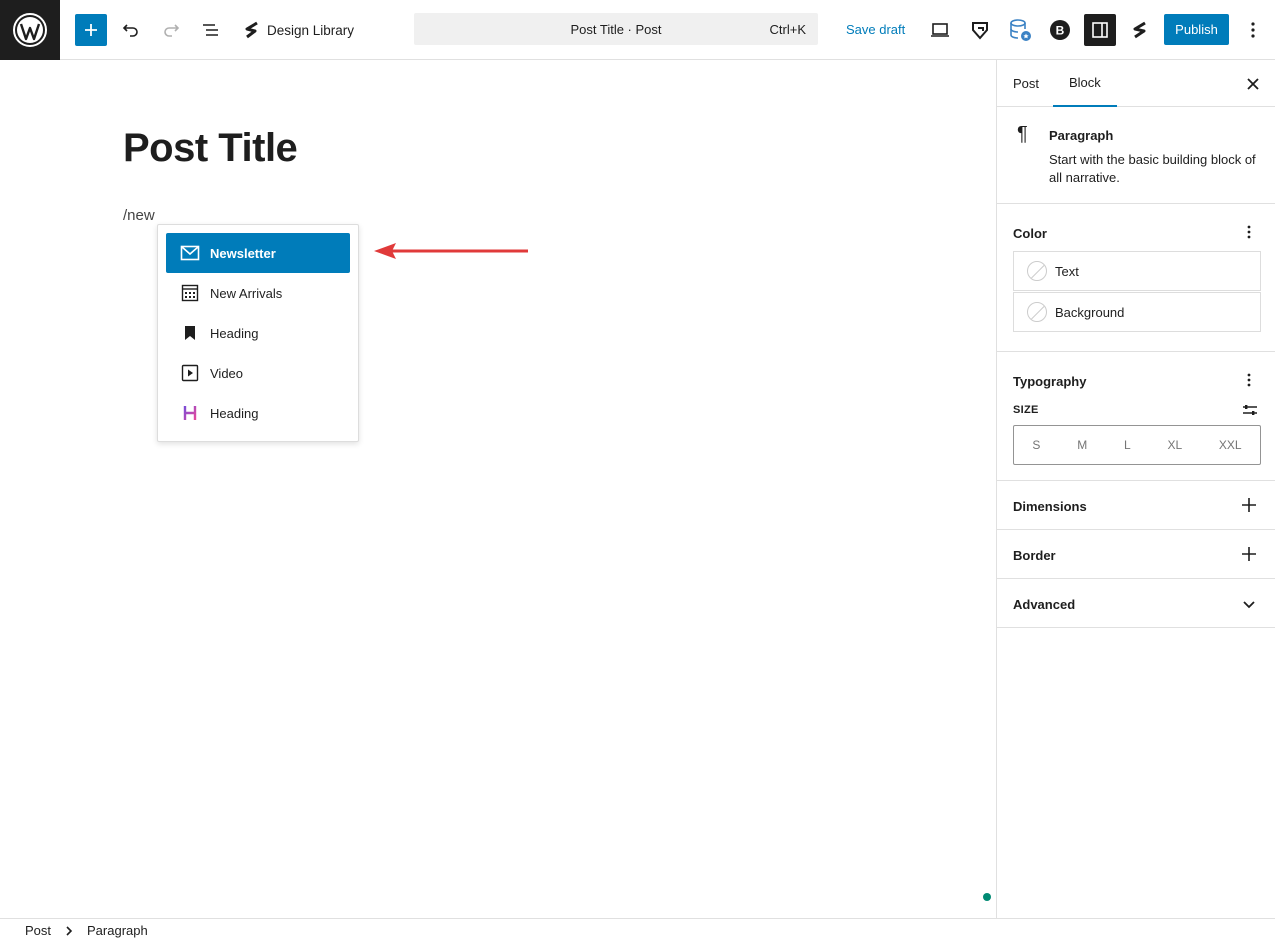 This screenshot has width=1275, height=942. Describe the element at coordinates (987, 897) in the screenshot. I see `status-indicator` at that location.